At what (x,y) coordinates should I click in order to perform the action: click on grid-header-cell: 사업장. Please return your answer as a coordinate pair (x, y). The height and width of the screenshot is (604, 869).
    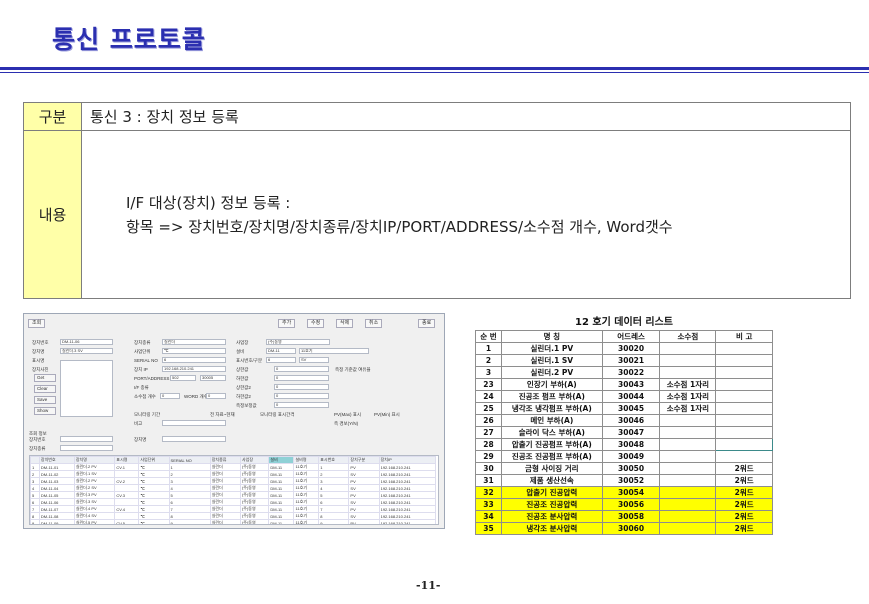
    Looking at the image, I should click on (254, 460).